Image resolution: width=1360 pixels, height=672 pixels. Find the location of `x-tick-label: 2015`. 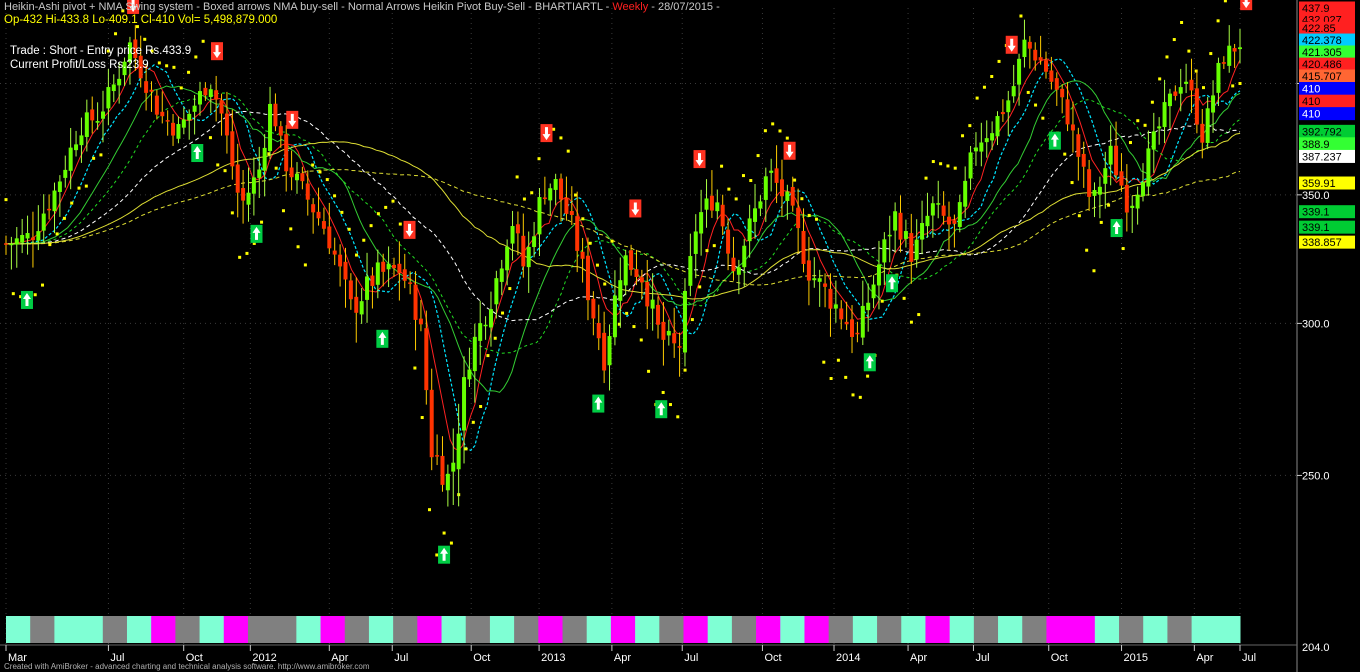

x-tick-label: 2015 is located at coordinates (1136, 658).